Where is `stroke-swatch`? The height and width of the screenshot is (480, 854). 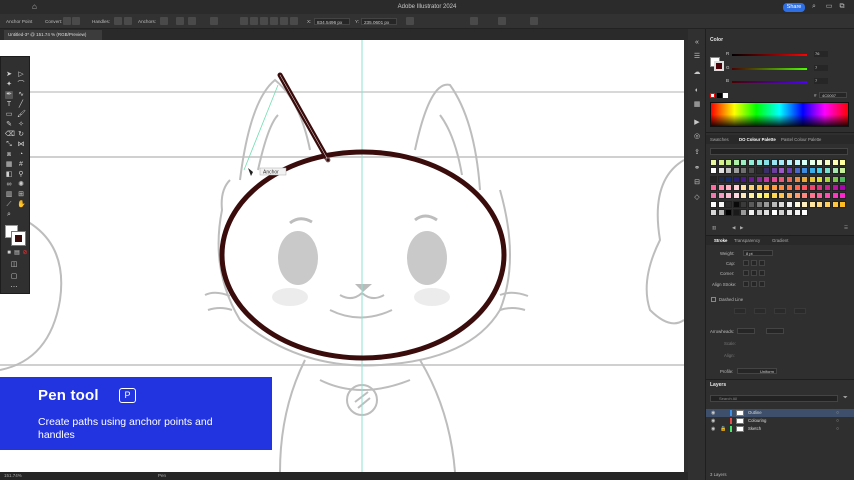
stroke-swatch is located at coordinates (18, 238).